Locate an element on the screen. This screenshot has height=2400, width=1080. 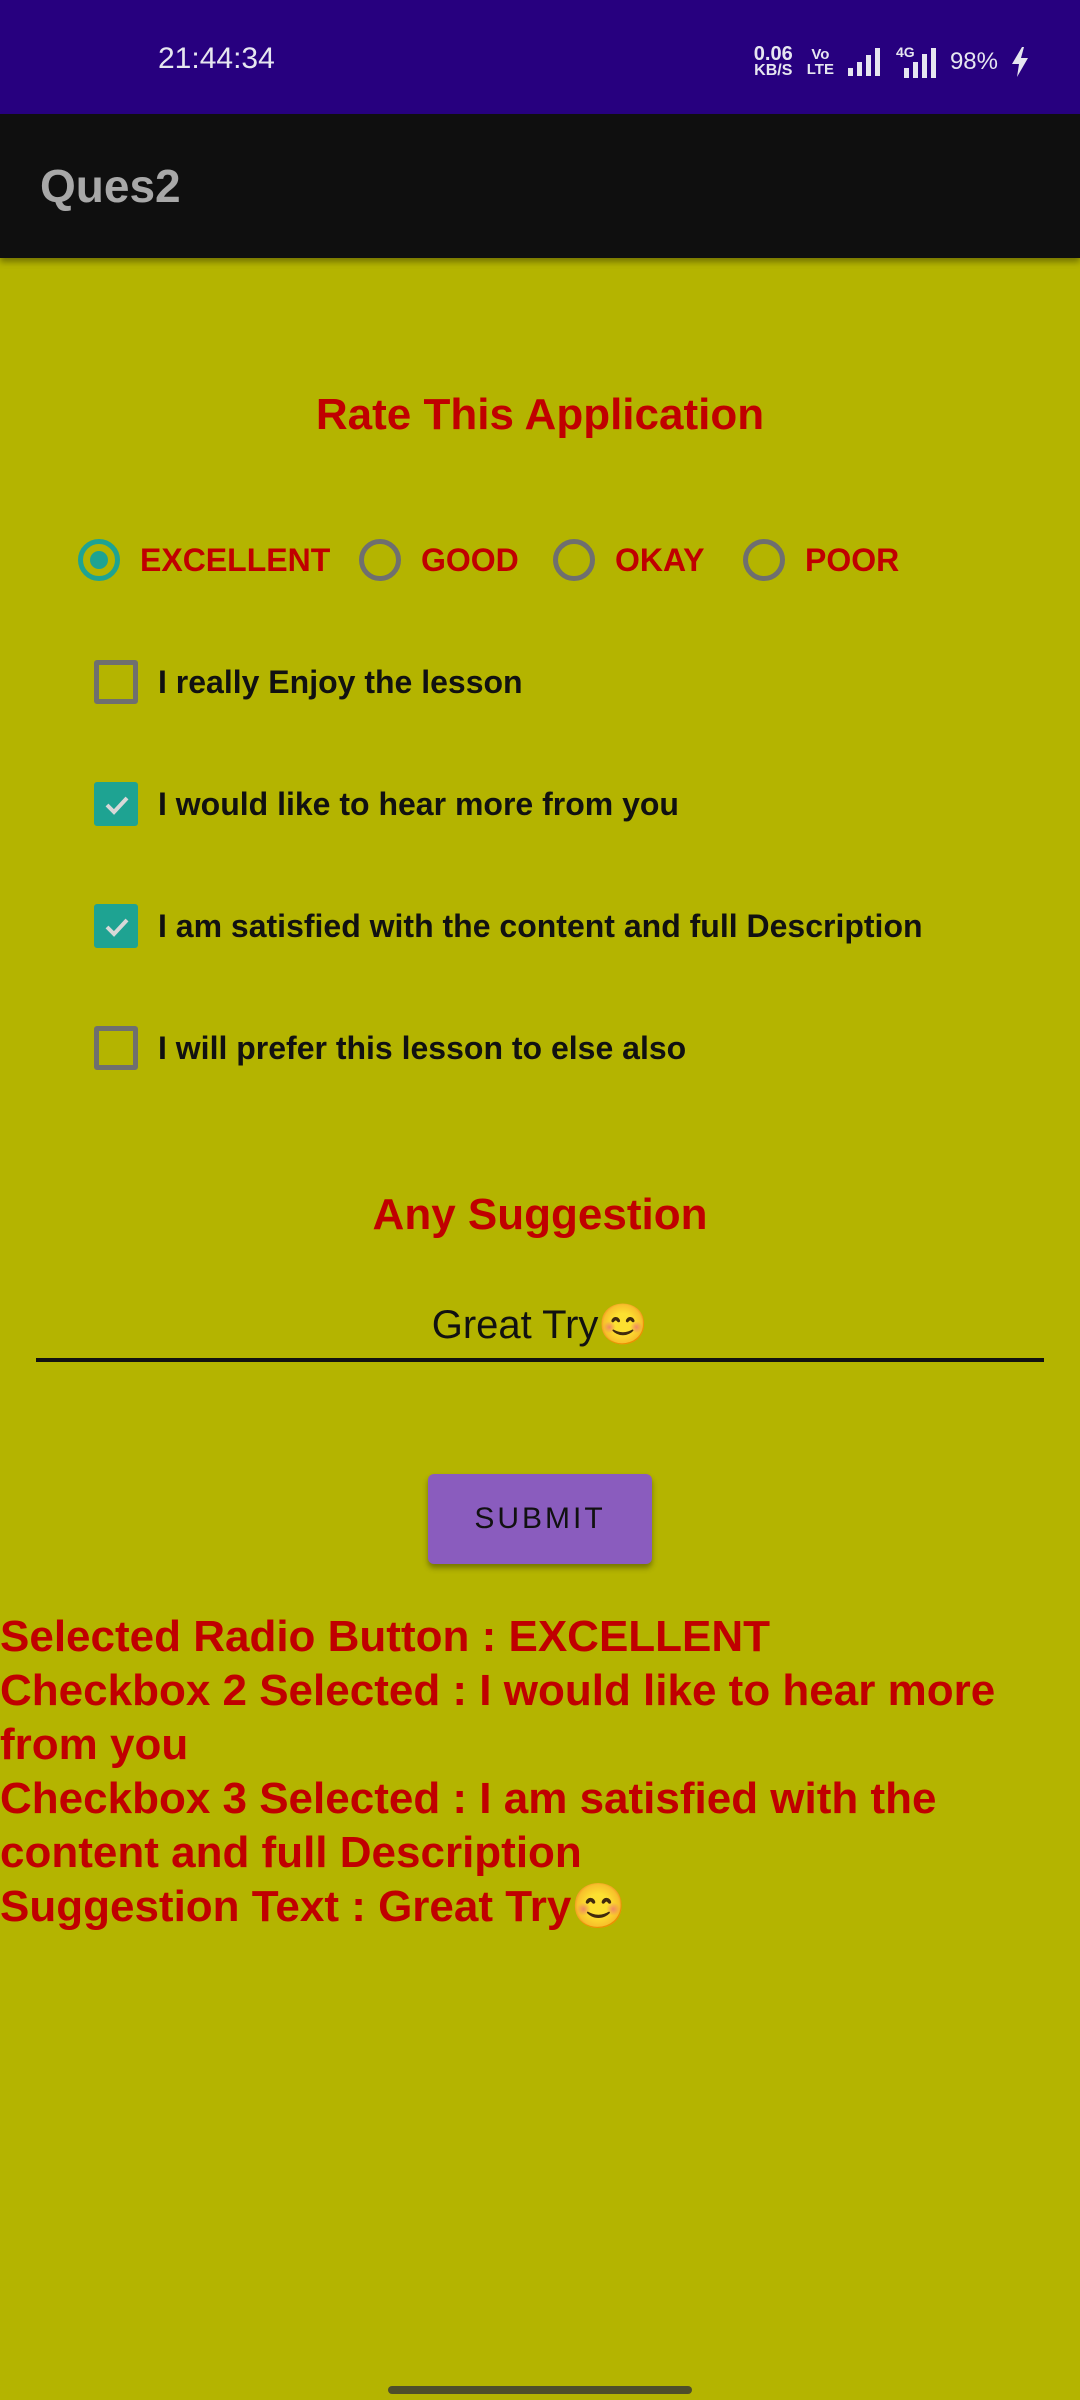
status-icons: 0.06 KB/S Vo LTE 4G 98% is located at coordinates (891, 62).